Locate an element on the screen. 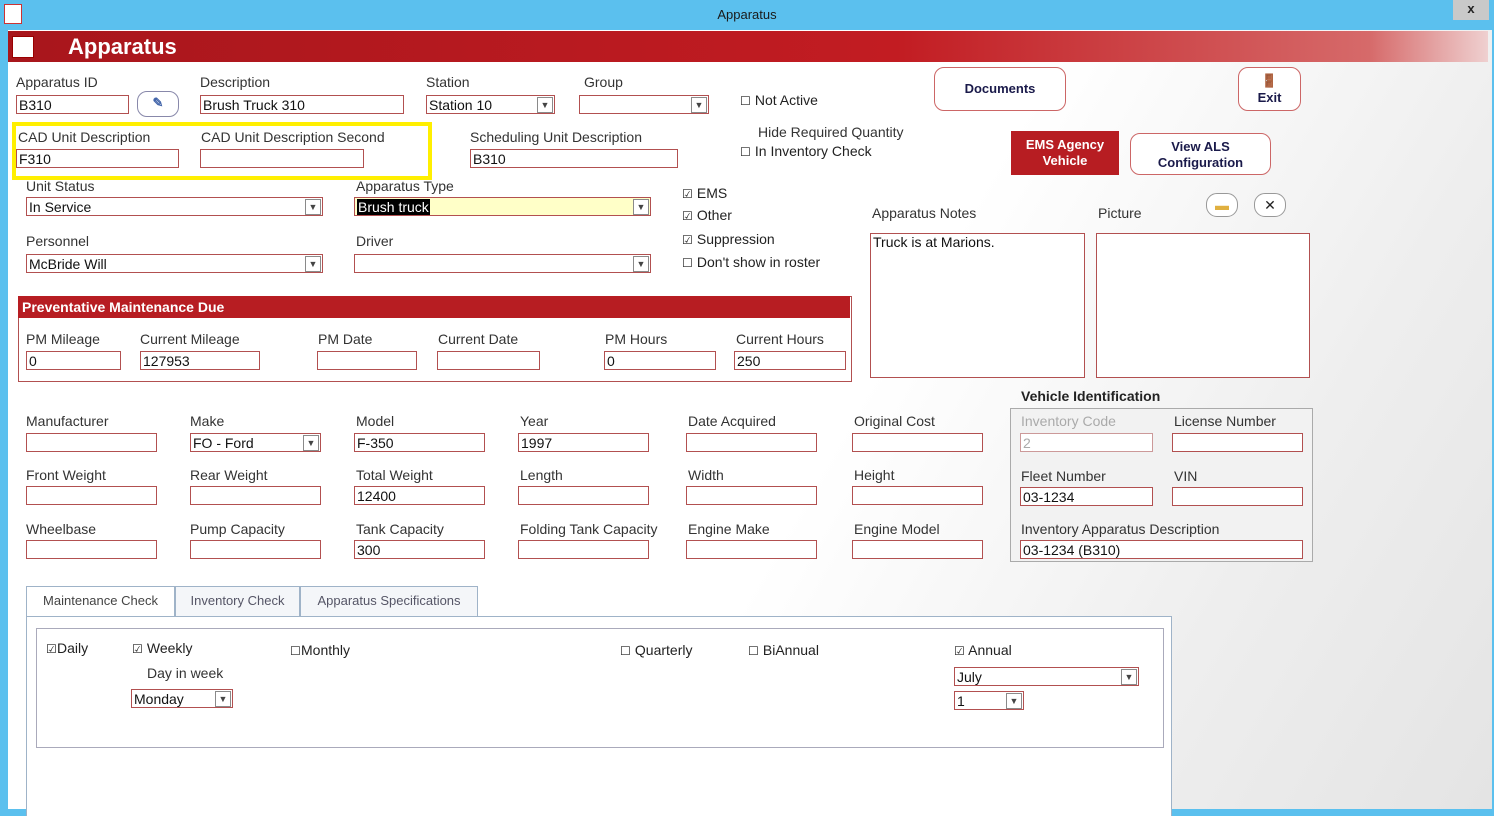  hide-required-checkbox: ☐ In Inventory Check is located at coordinates (806, 151).